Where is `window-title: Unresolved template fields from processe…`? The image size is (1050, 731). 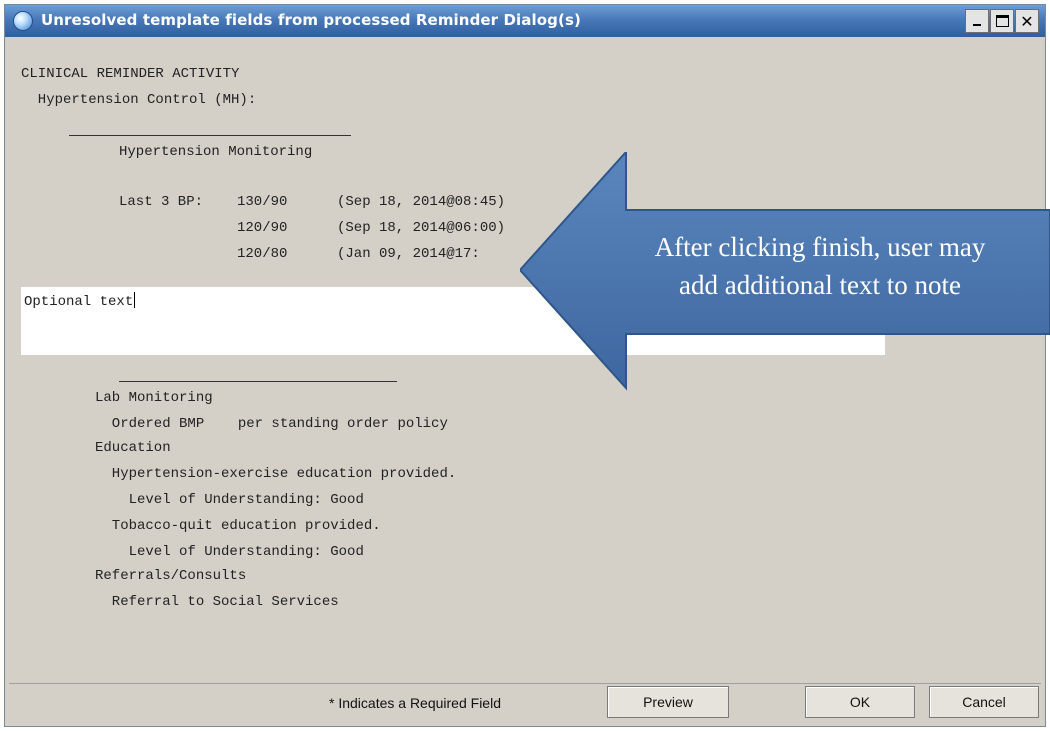
window-title: Unresolved template fields from processe… is located at coordinates (311, 20).